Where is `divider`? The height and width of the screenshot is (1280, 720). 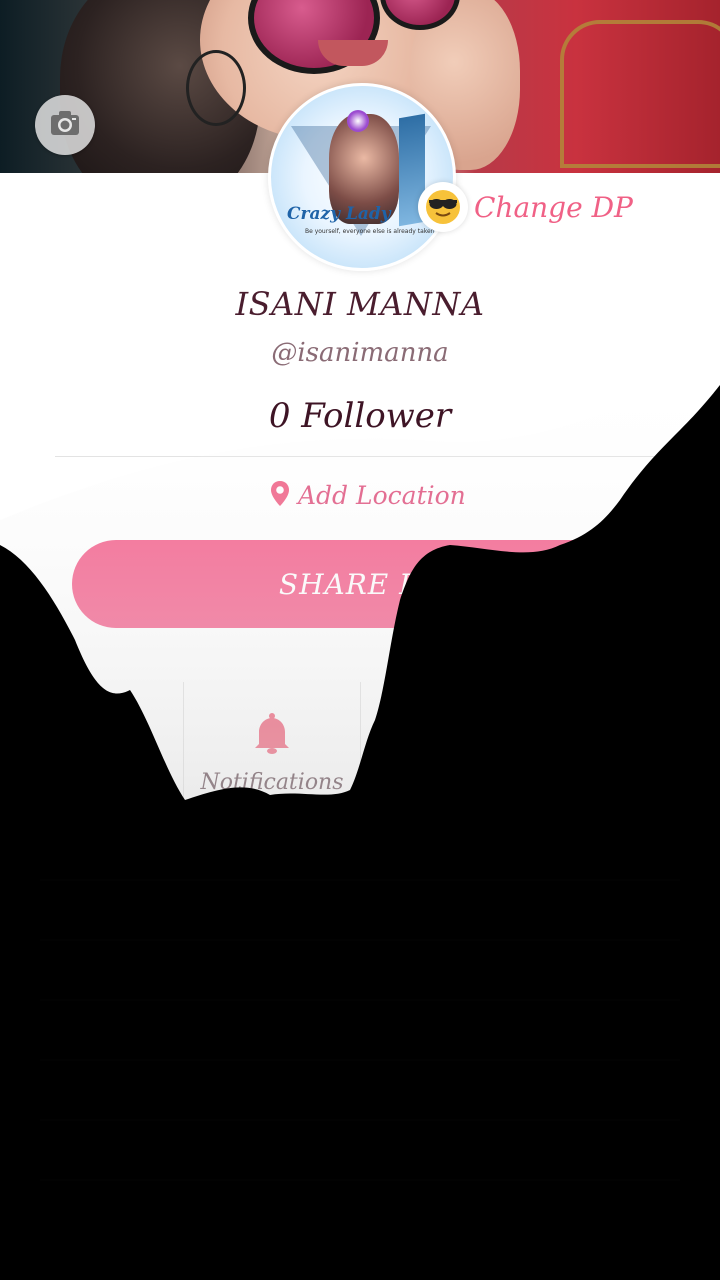 divider is located at coordinates (360, 456).